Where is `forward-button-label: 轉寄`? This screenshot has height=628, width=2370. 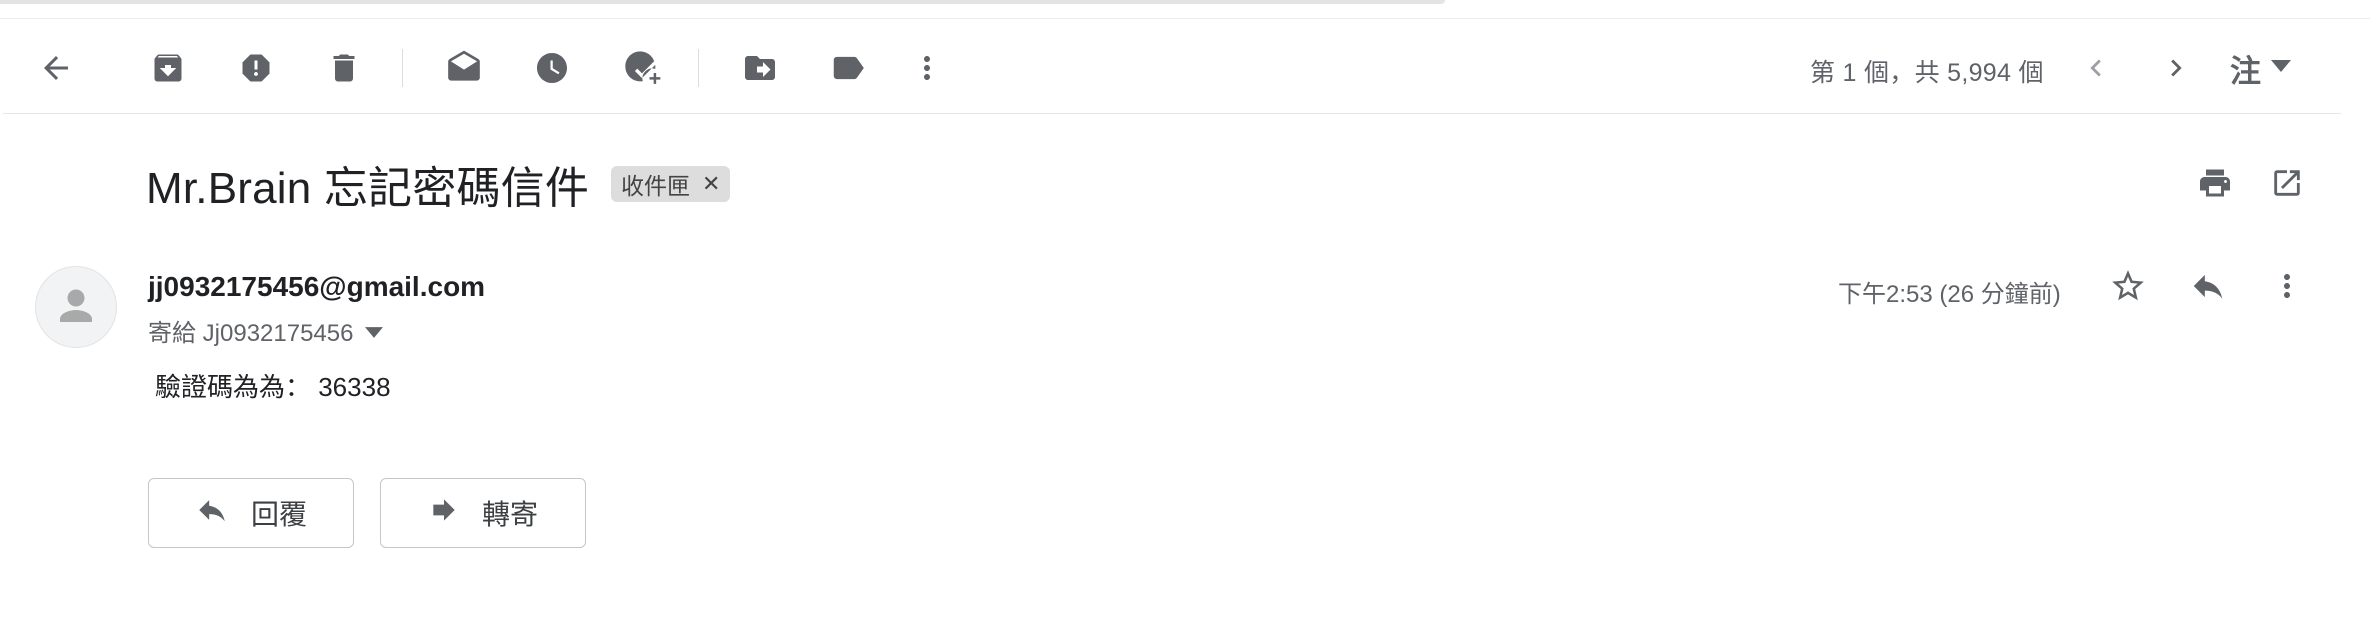 forward-button-label: 轉寄 is located at coordinates (509, 514).